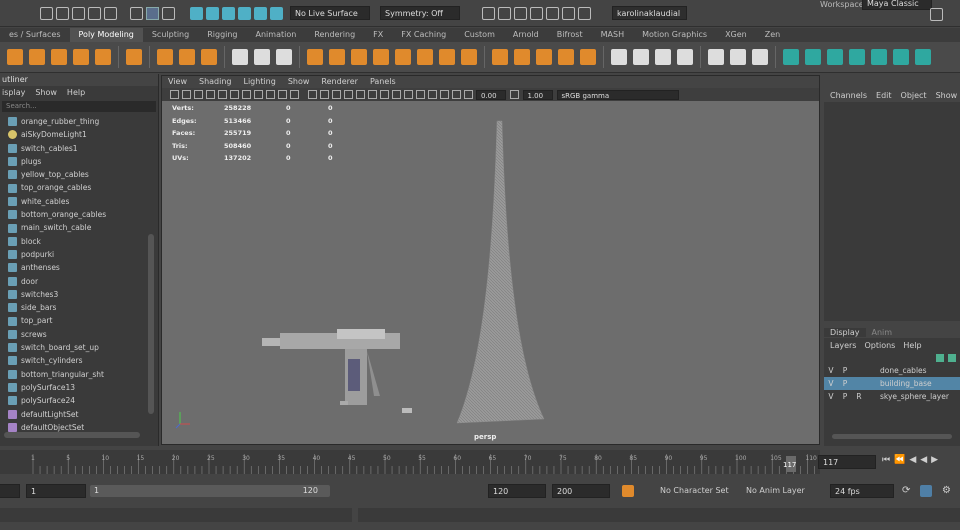 The width and height of the screenshot is (960, 530). Describe the element at coordinates (79, 281) in the screenshot. I see `outliner-item: door` at that location.